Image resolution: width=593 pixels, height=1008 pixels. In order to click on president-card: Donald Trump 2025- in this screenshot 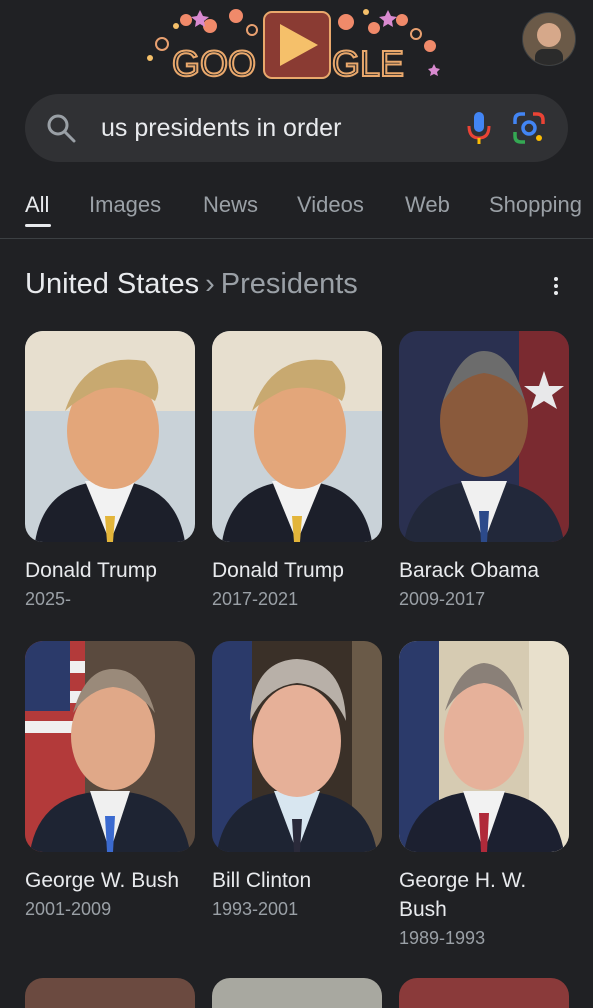, I will do `click(110, 470)`.